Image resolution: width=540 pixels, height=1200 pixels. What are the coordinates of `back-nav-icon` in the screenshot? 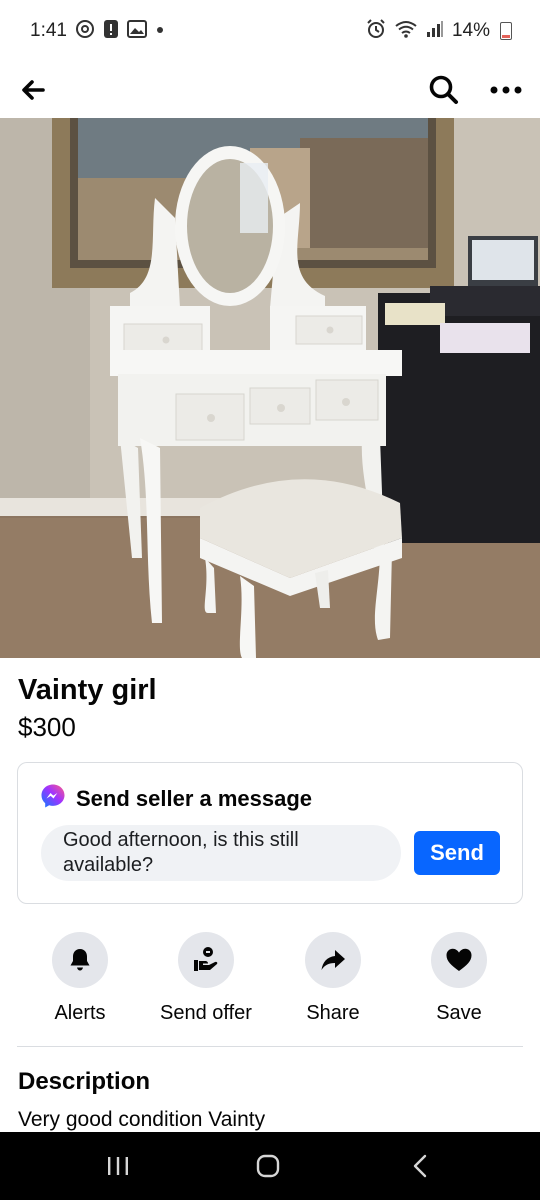 It's located at (420, 1166).